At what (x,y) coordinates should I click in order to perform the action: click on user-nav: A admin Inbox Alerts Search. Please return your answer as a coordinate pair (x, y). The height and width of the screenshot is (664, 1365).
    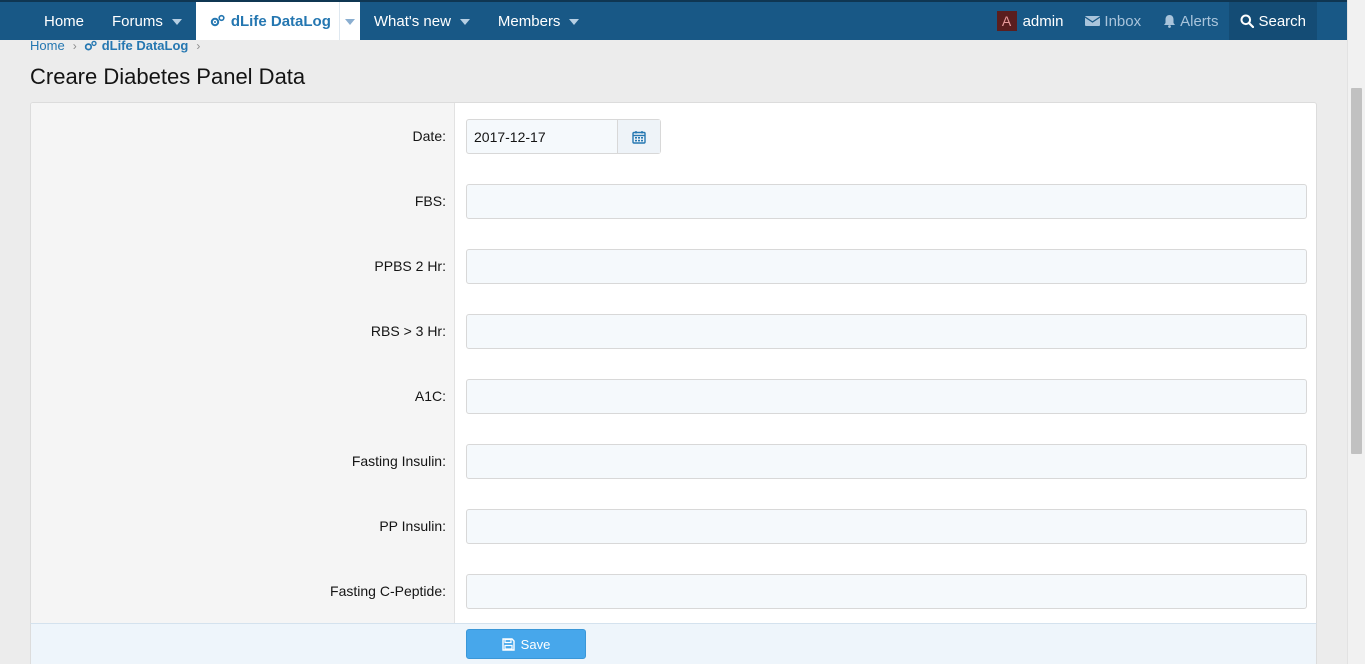
    Looking at the image, I should click on (1166, 21).